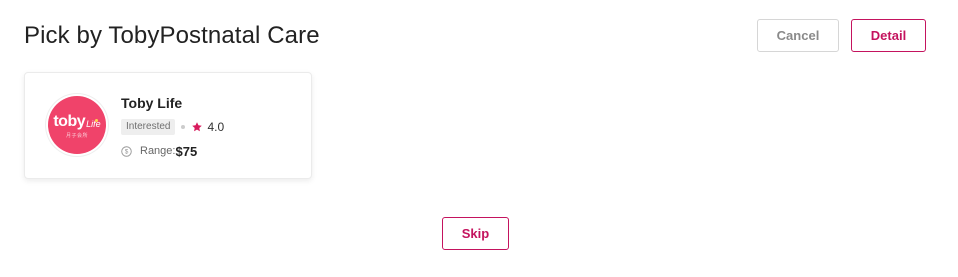 The width and height of the screenshot is (958, 277). Describe the element at coordinates (172, 35) in the screenshot. I see `page-title: Pick by TobyPostnatal Care` at that location.